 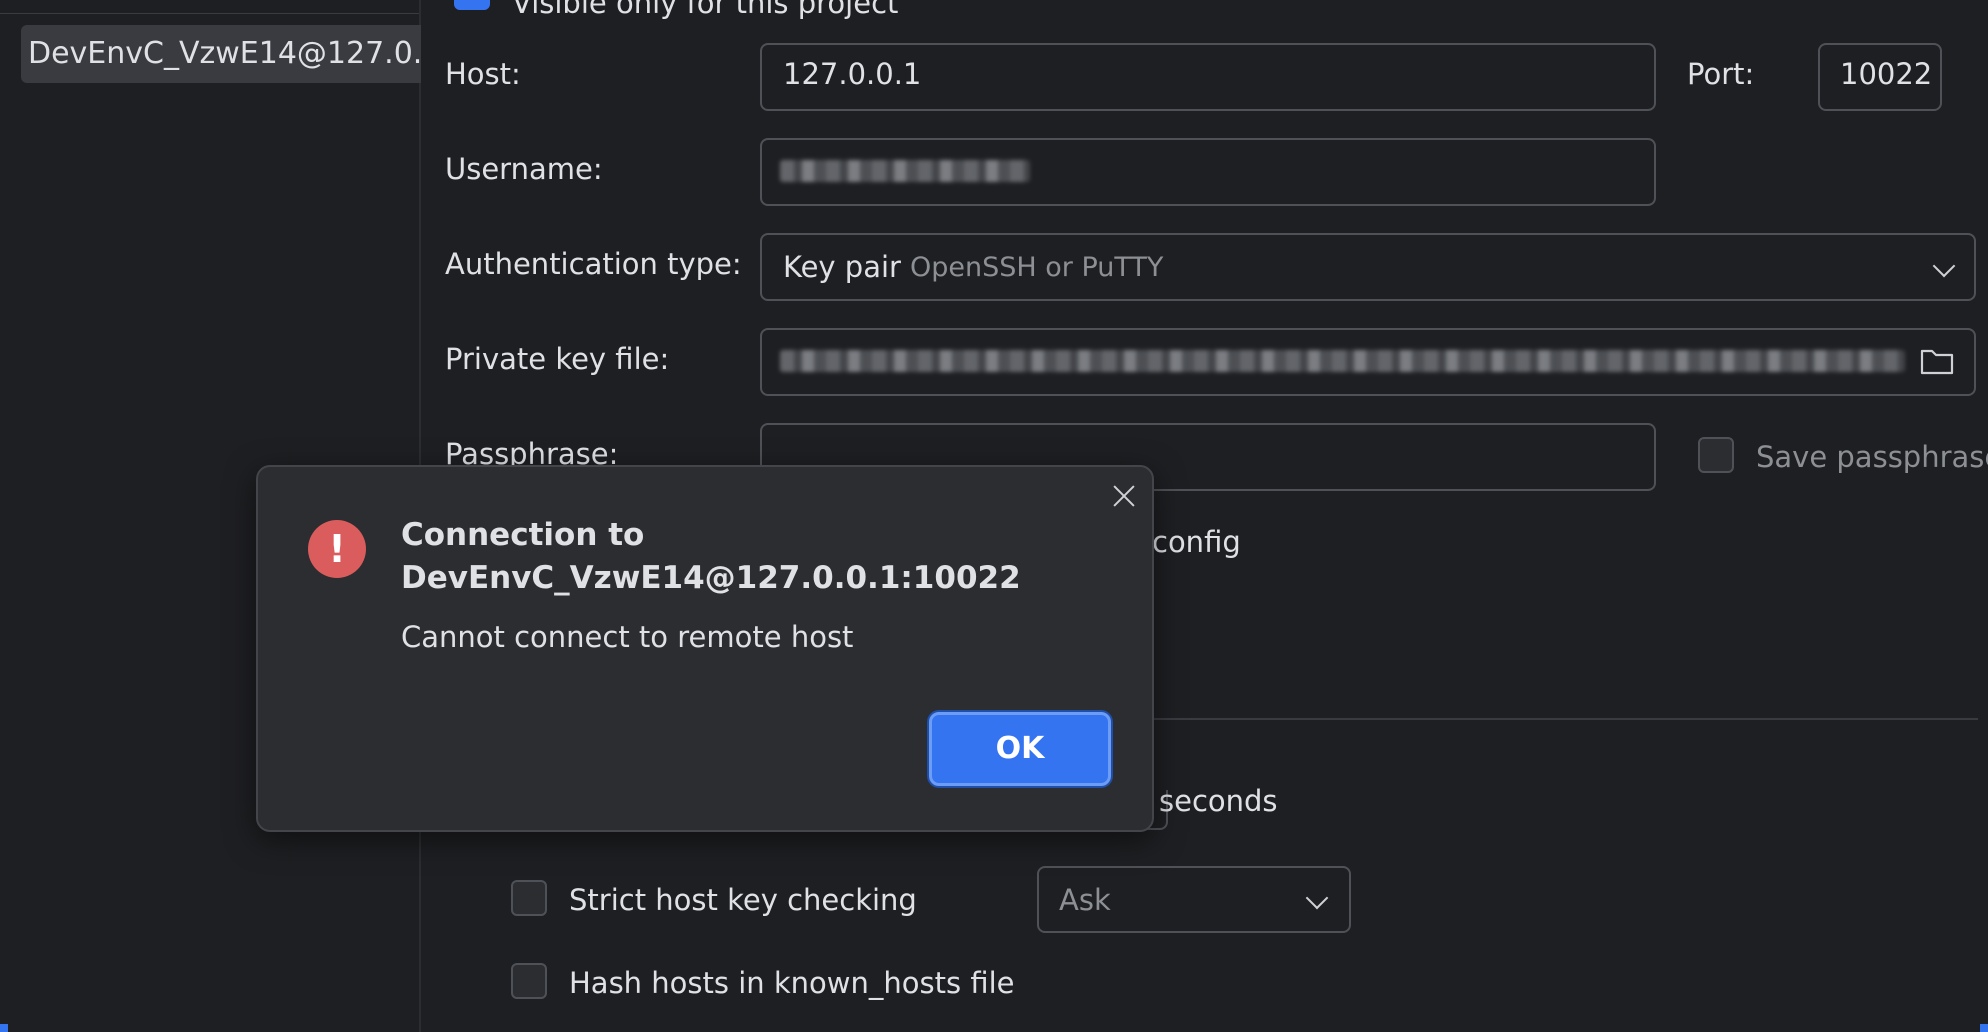 I want to click on strict-host-label: Strict host key checking, so click(x=743, y=900).